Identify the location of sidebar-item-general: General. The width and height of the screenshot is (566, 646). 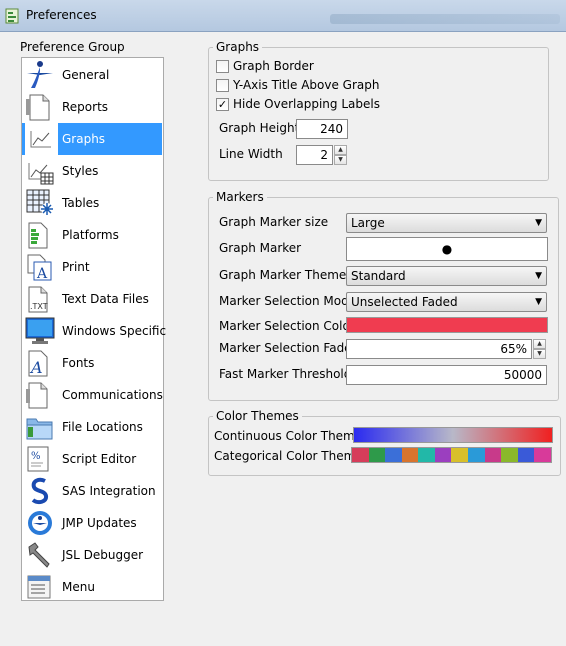
(92, 75).